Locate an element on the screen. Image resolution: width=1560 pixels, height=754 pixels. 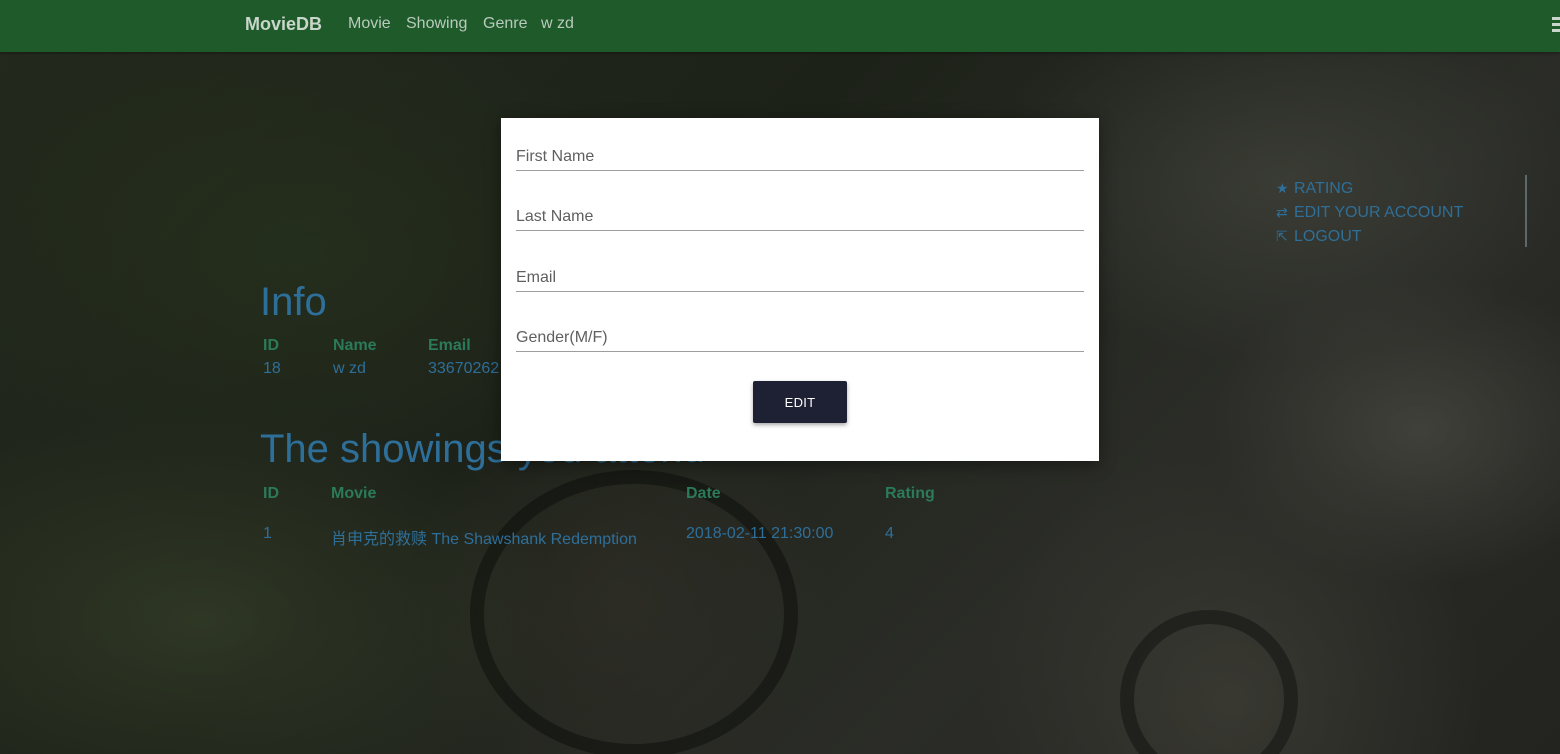
info-header-name: Name is located at coordinates (355, 345).